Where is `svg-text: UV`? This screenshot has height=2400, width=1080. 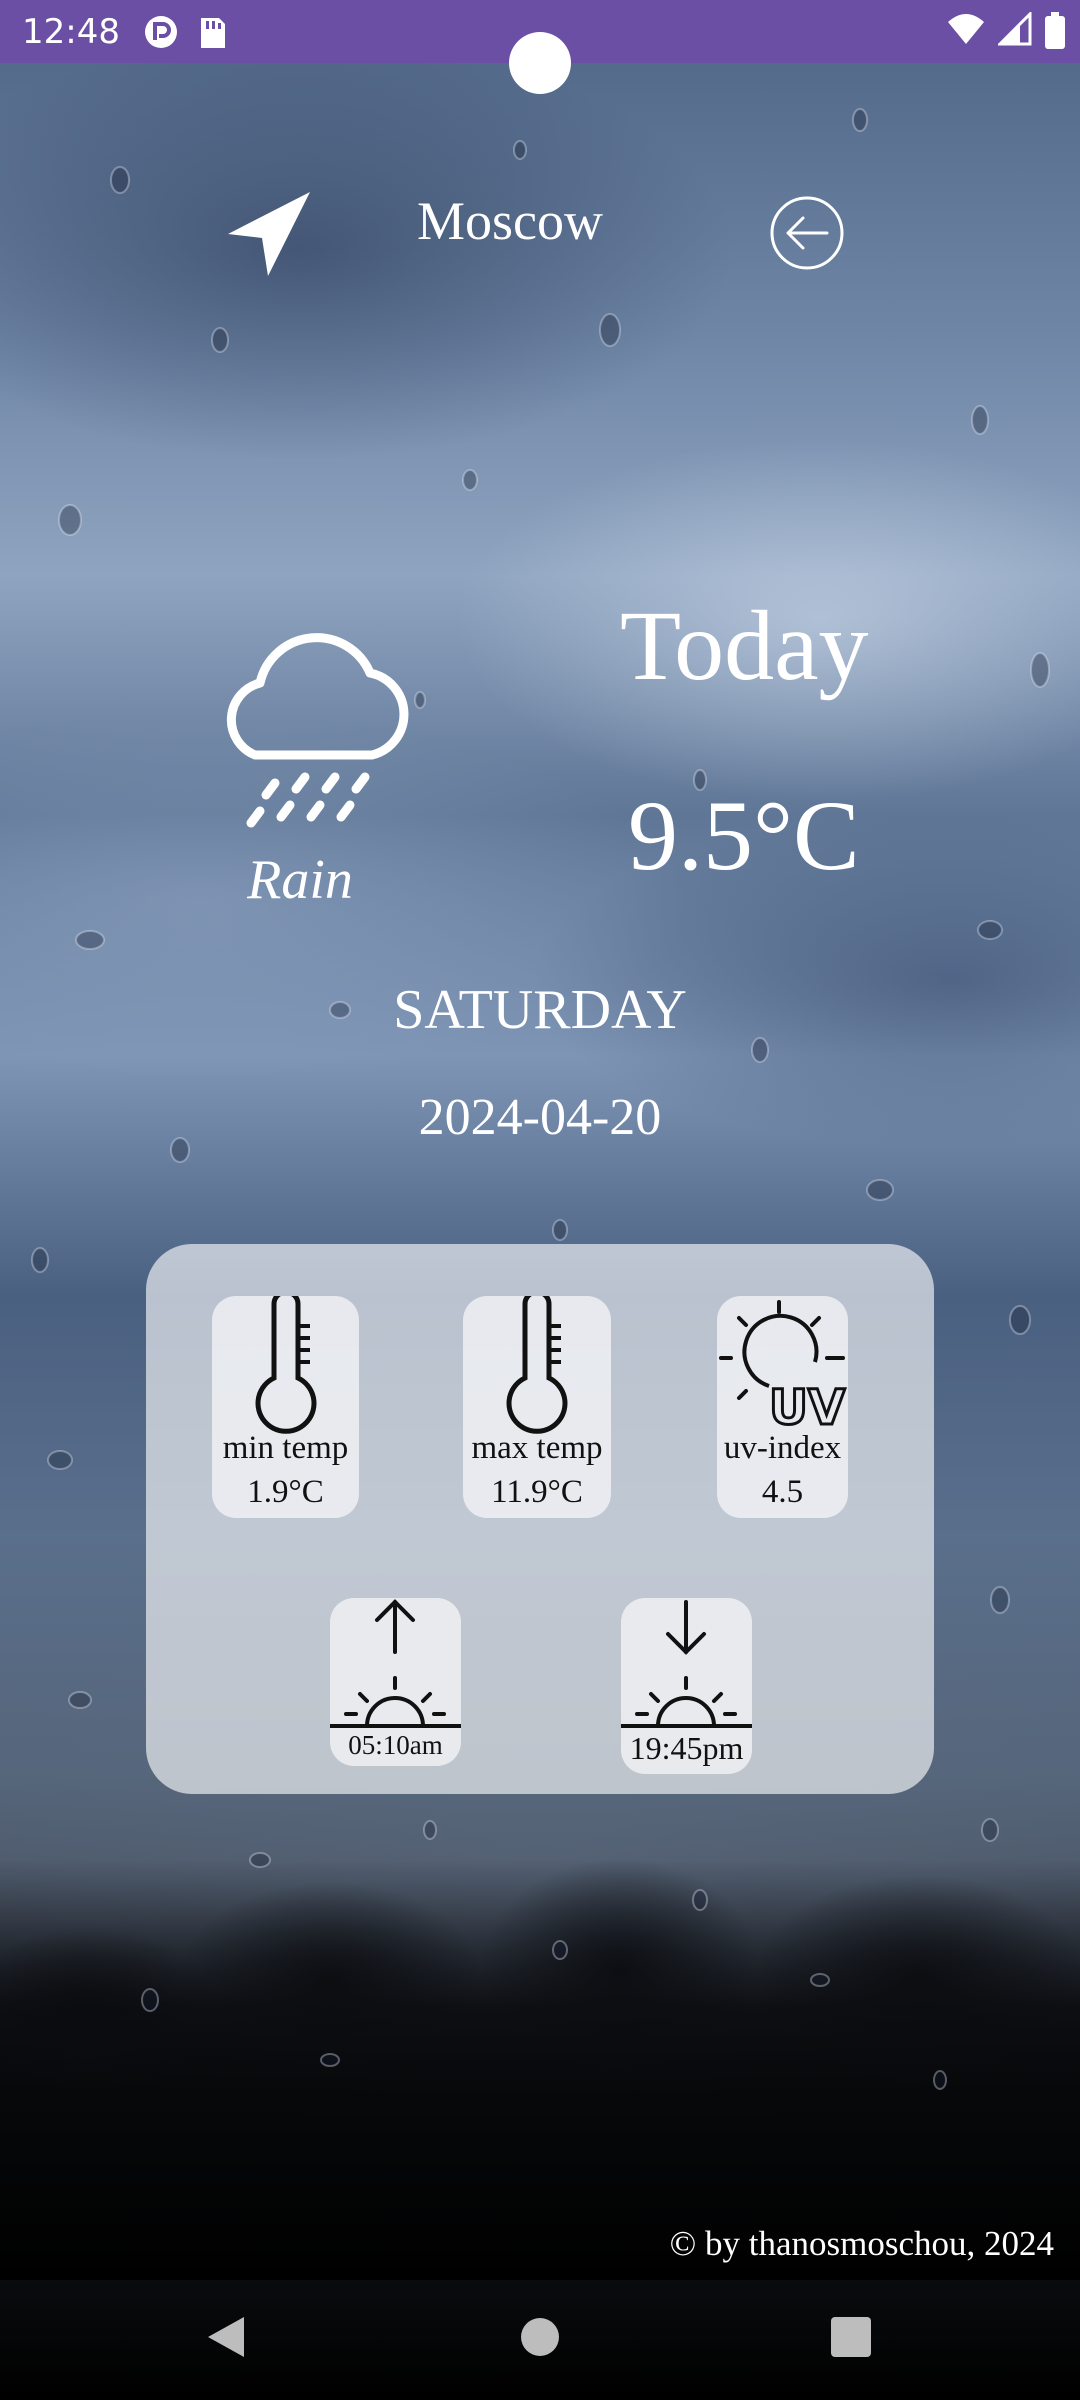 svg-text: UV is located at coordinates (807, 1405).